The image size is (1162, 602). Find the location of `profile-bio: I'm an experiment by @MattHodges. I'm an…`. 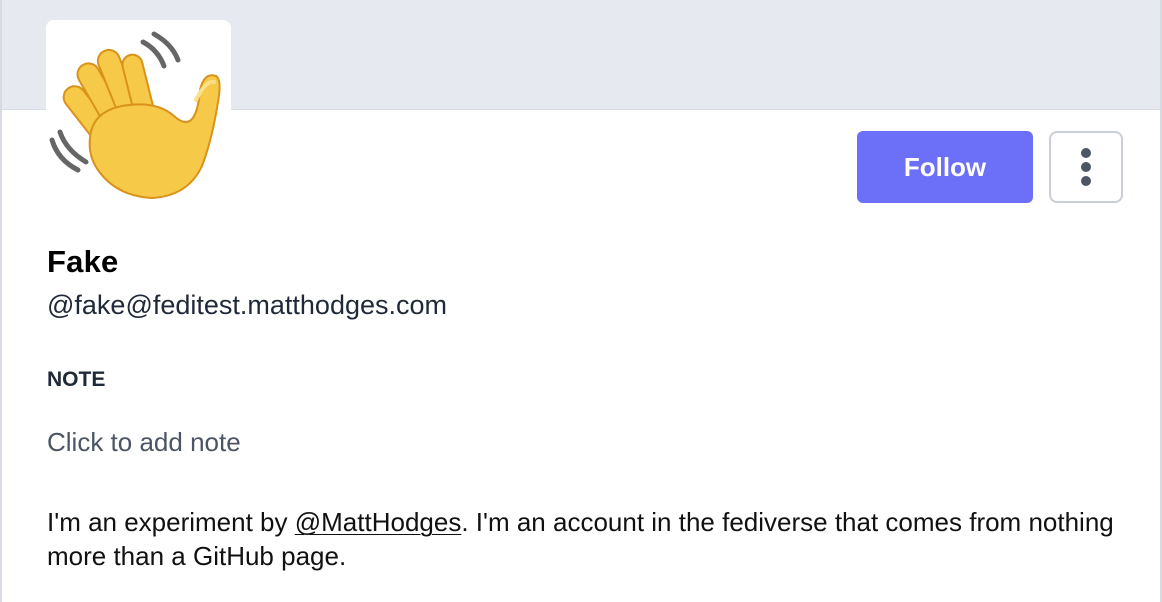

profile-bio: I'm an experiment by @MattHodges. I'm an… is located at coordinates (587, 539).